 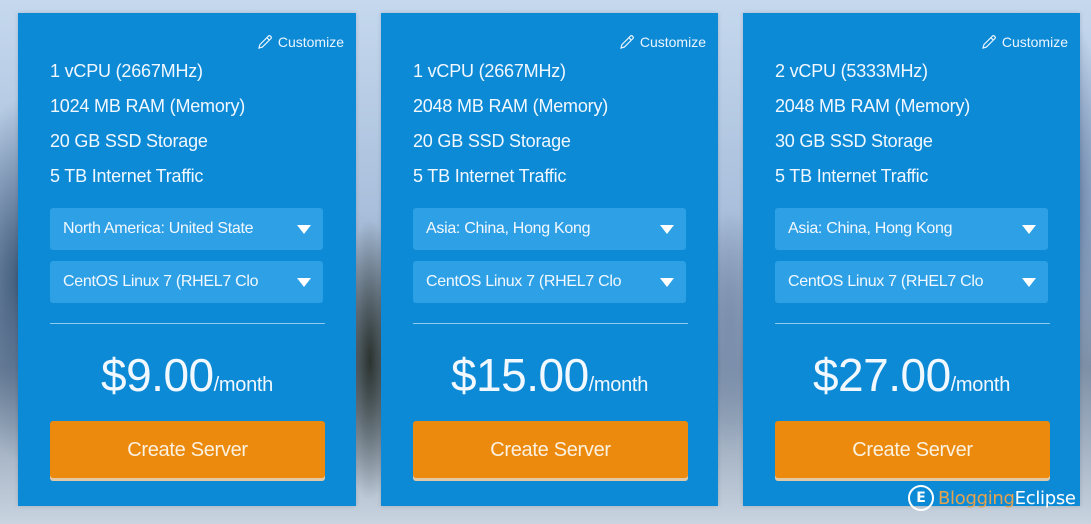 I want to click on region-select: North America: United State, so click(x=186, y=229).